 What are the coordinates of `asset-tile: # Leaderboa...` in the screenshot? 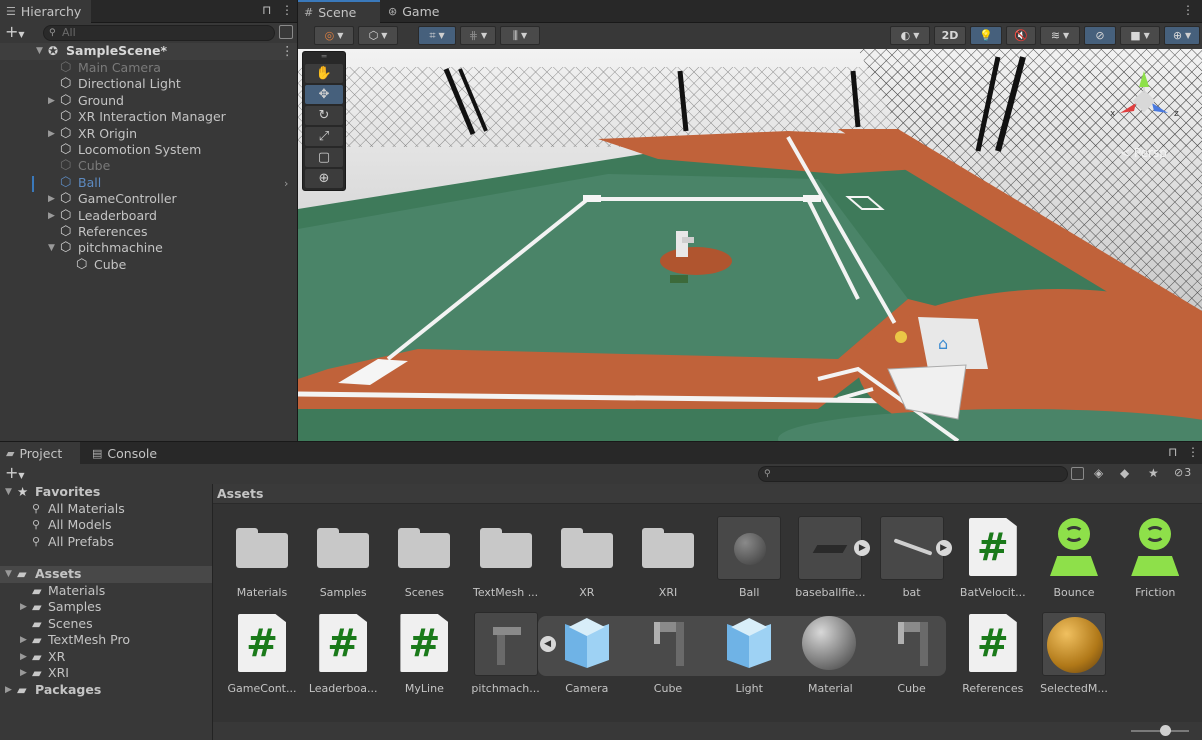 It's located at (343, 655).